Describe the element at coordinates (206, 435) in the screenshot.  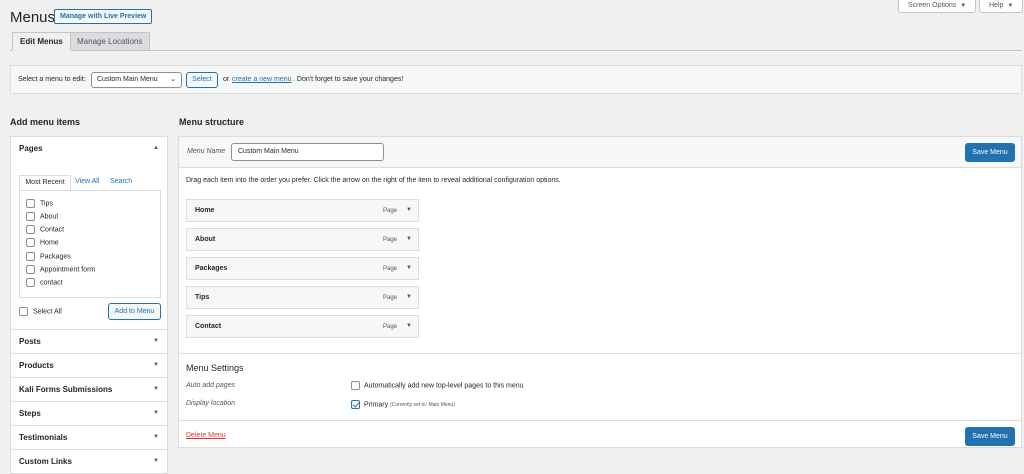
I see `delete-menu-link: Delete Menu` at that location.